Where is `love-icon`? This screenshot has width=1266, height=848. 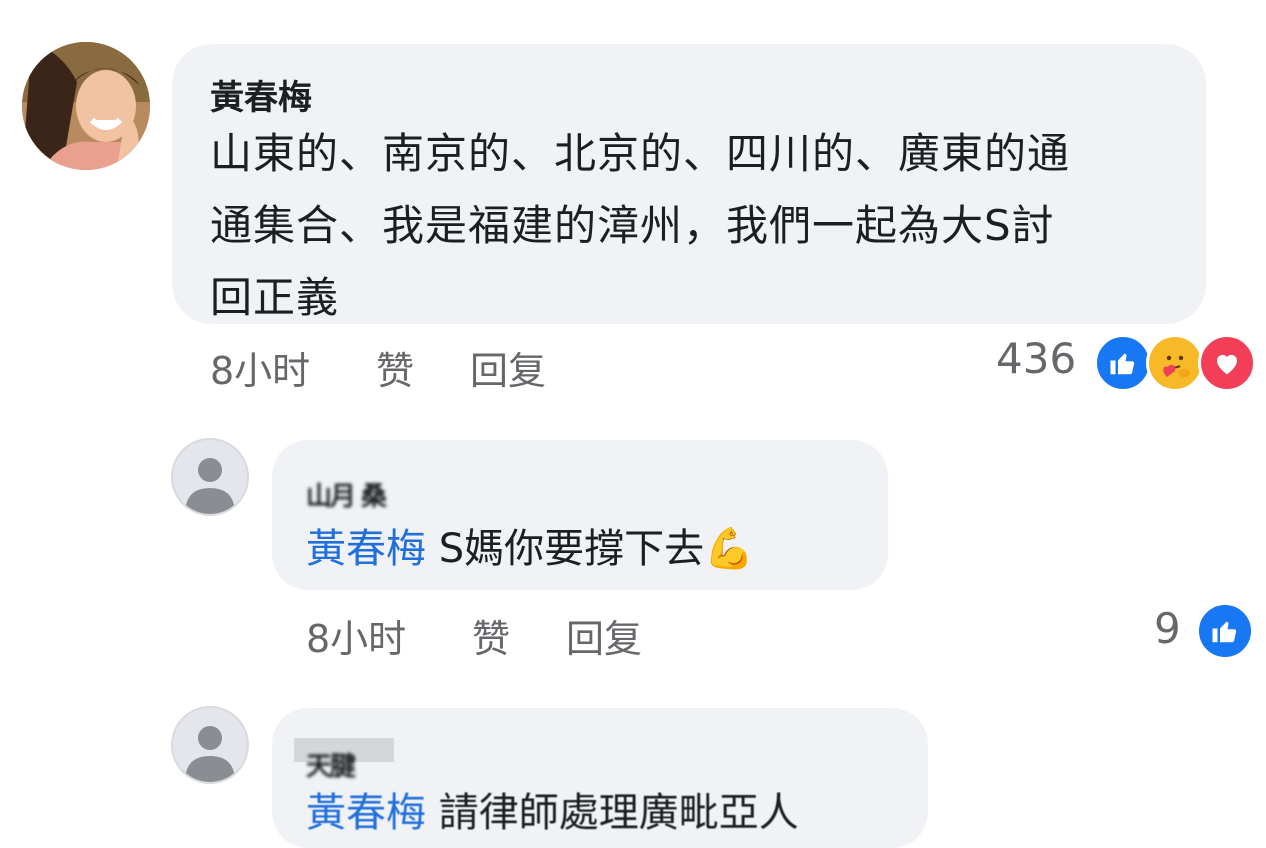
love-icon is located at coordinates (1227, 363).